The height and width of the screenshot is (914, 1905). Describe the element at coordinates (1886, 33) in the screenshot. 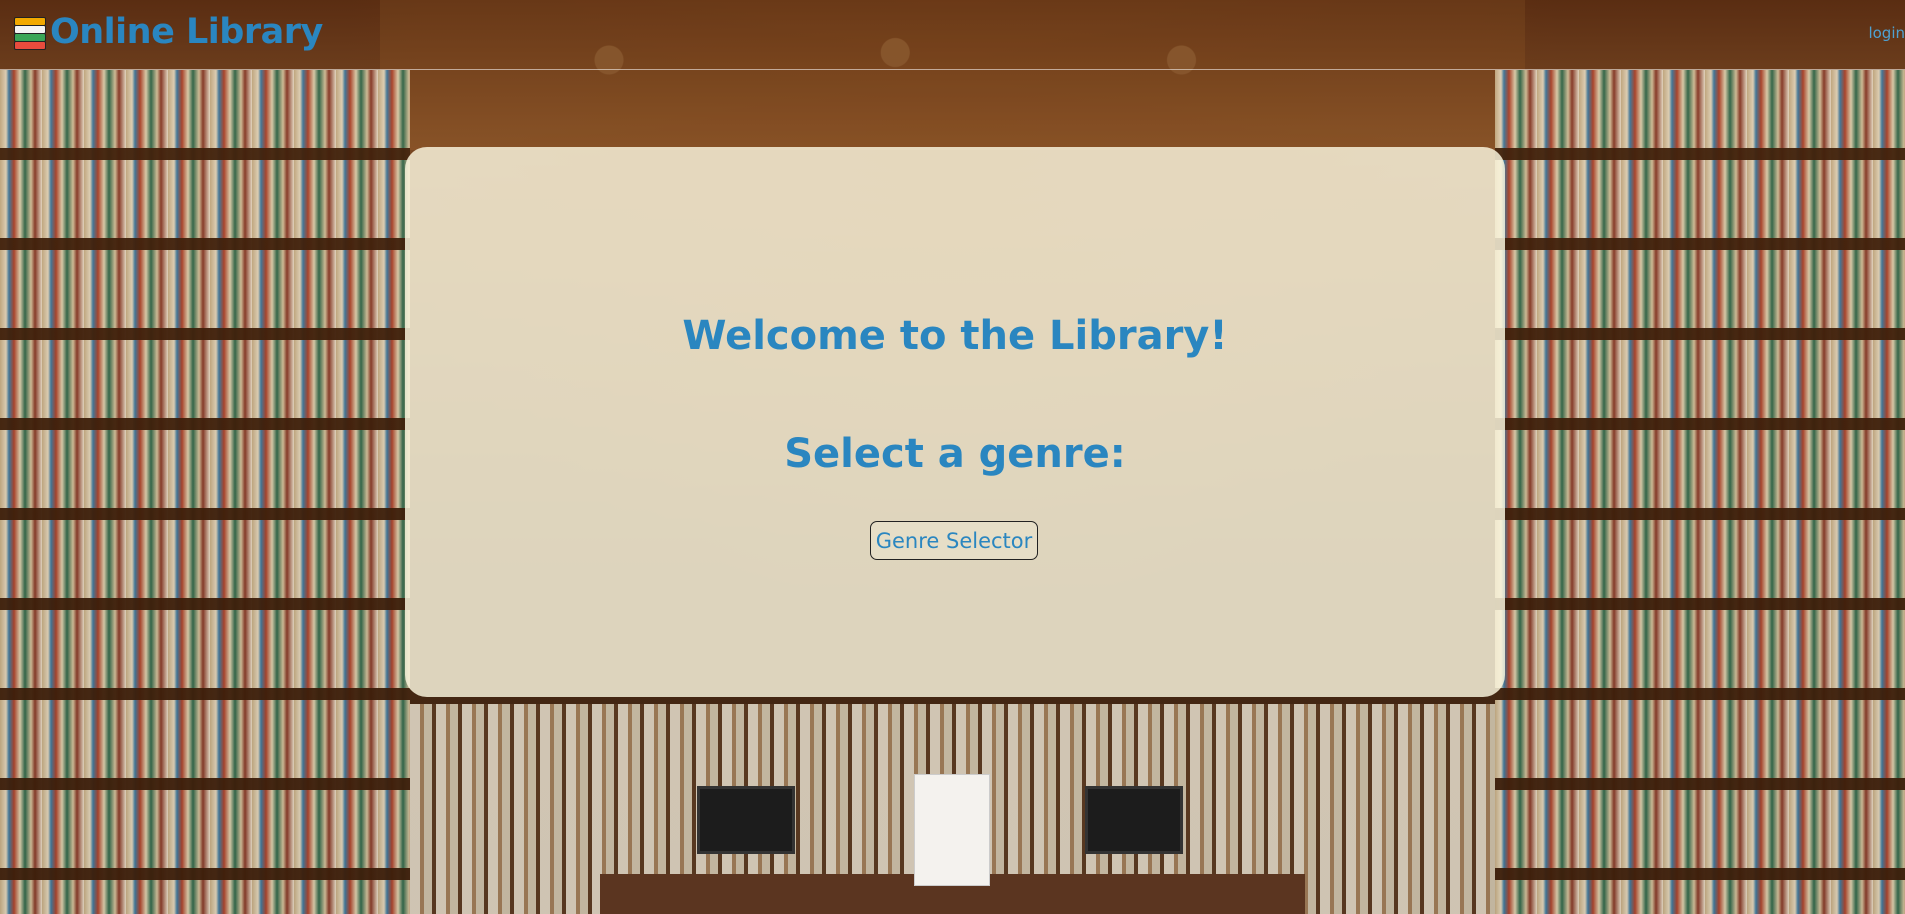

I see `login-link: login` at that location.